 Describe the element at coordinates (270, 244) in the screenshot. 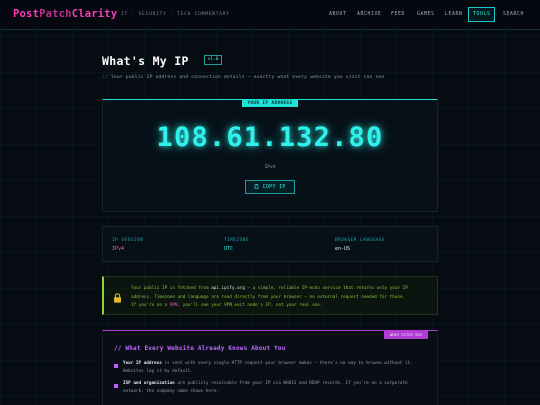

I see `connection-details` at that location.